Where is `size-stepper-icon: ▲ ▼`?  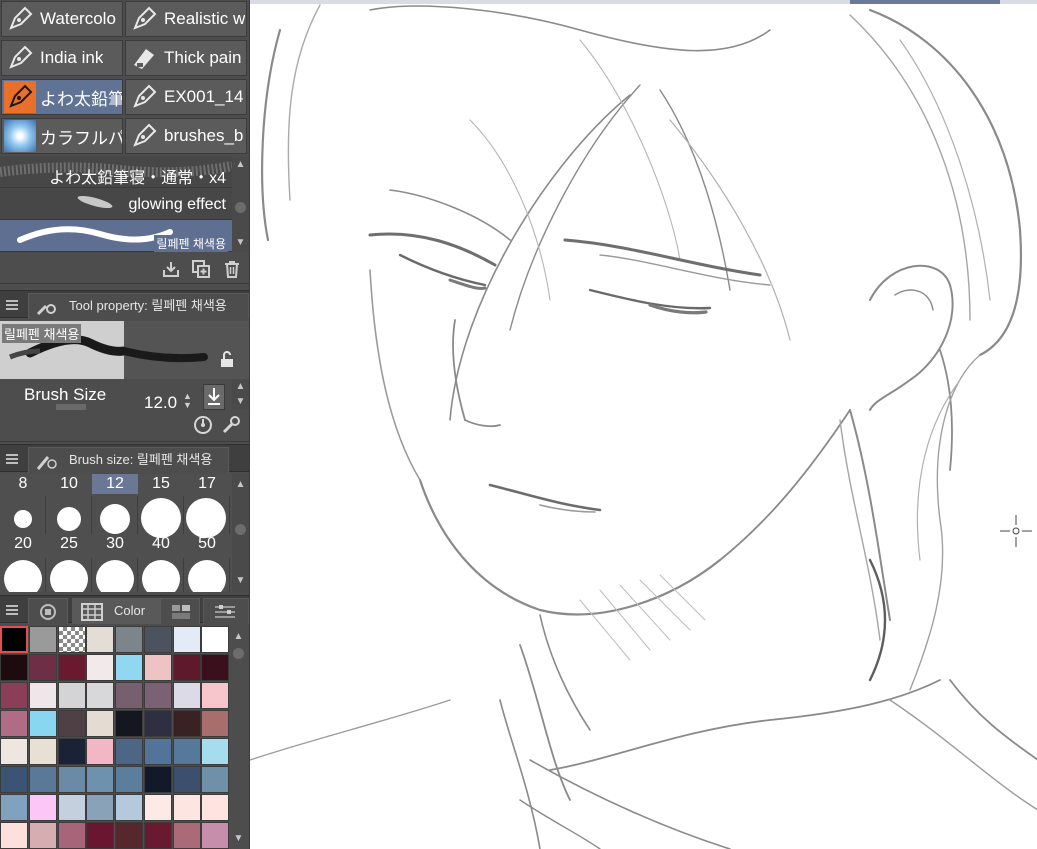 size-stepper-icon: ▲ ▼ is located at coordinates (187, 401).